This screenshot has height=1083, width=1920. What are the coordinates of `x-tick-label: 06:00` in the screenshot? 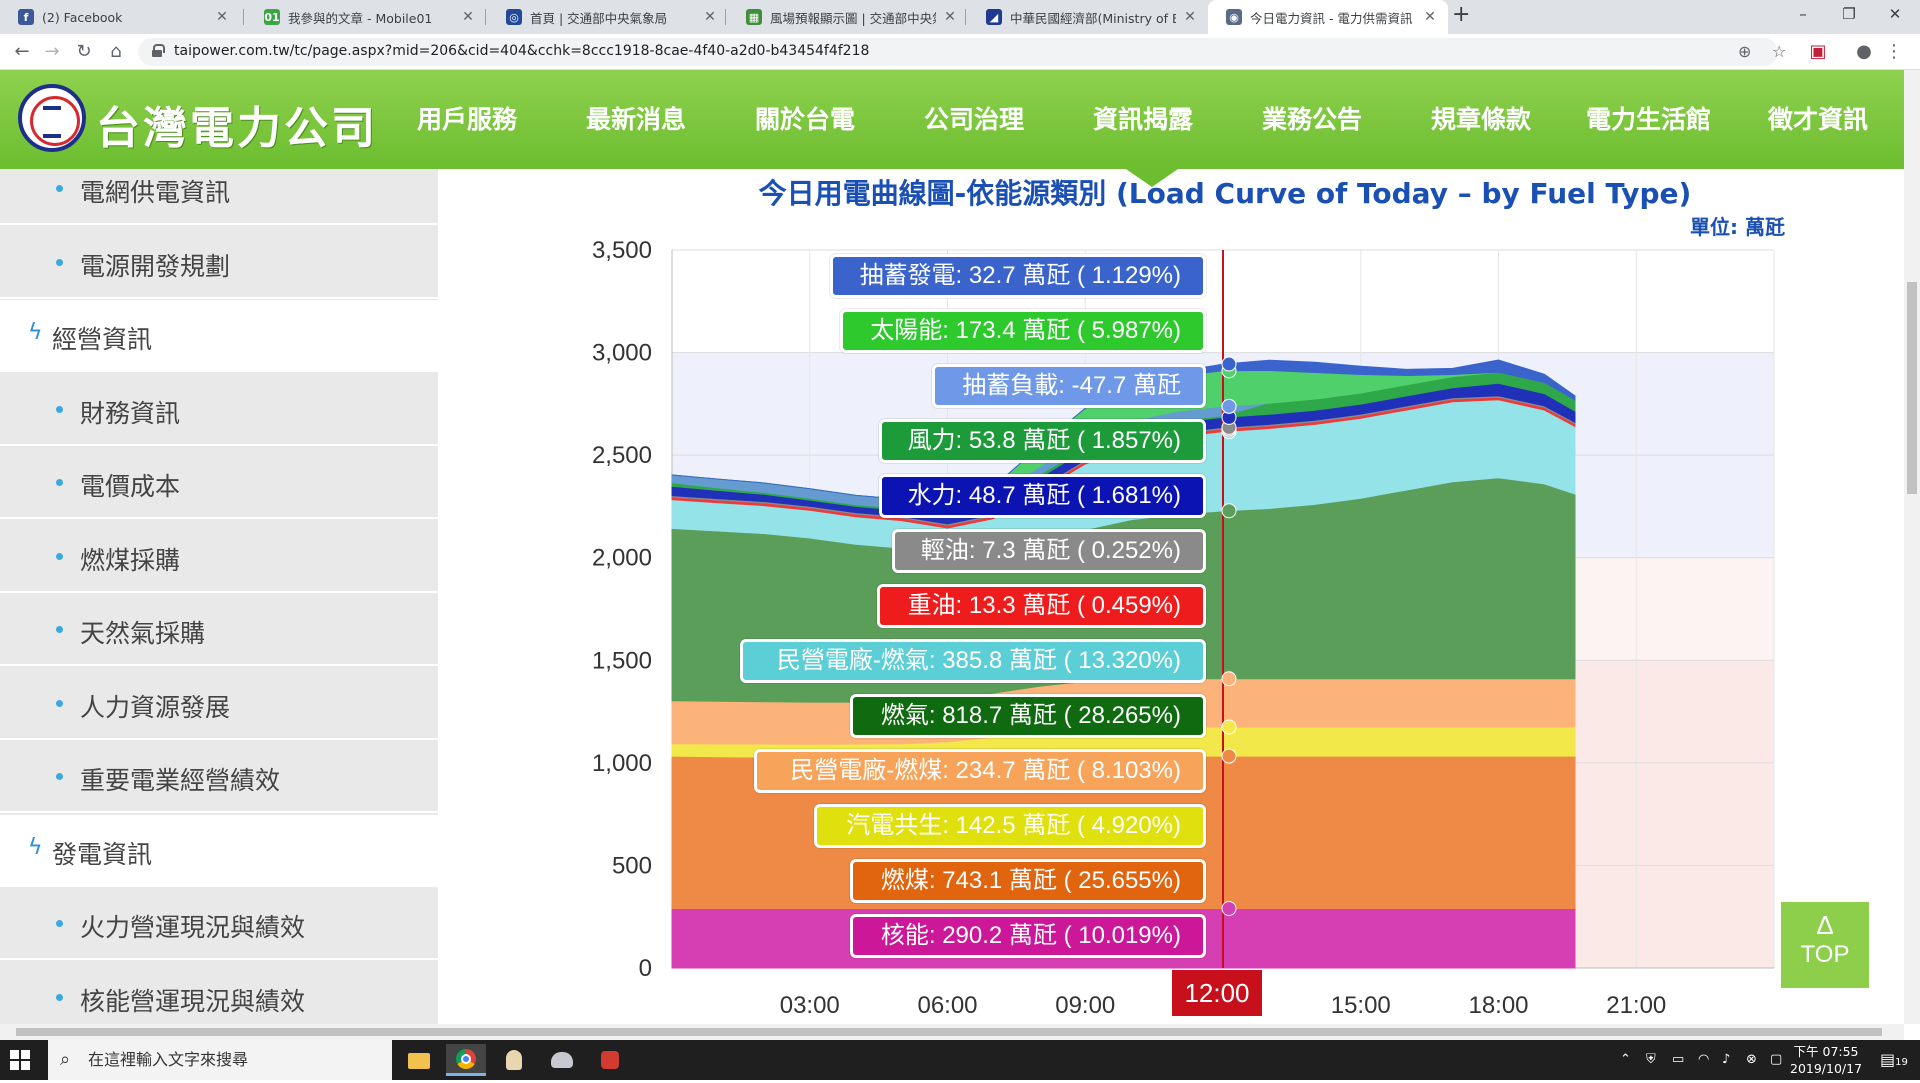 It's located at (947, 1005).